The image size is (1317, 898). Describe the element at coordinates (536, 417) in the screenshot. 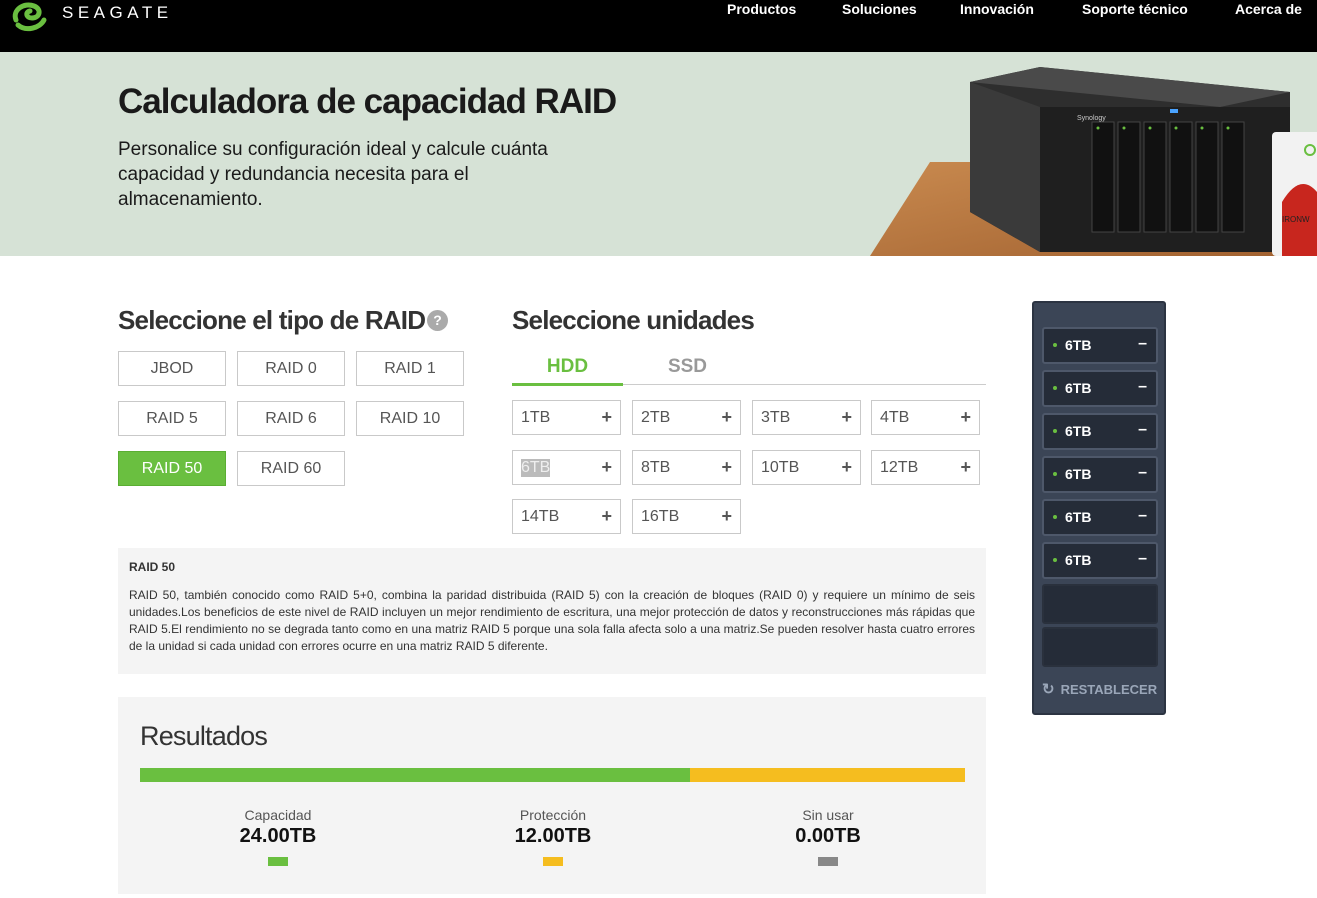

I see `drive-size-label: 1TB` at that location.